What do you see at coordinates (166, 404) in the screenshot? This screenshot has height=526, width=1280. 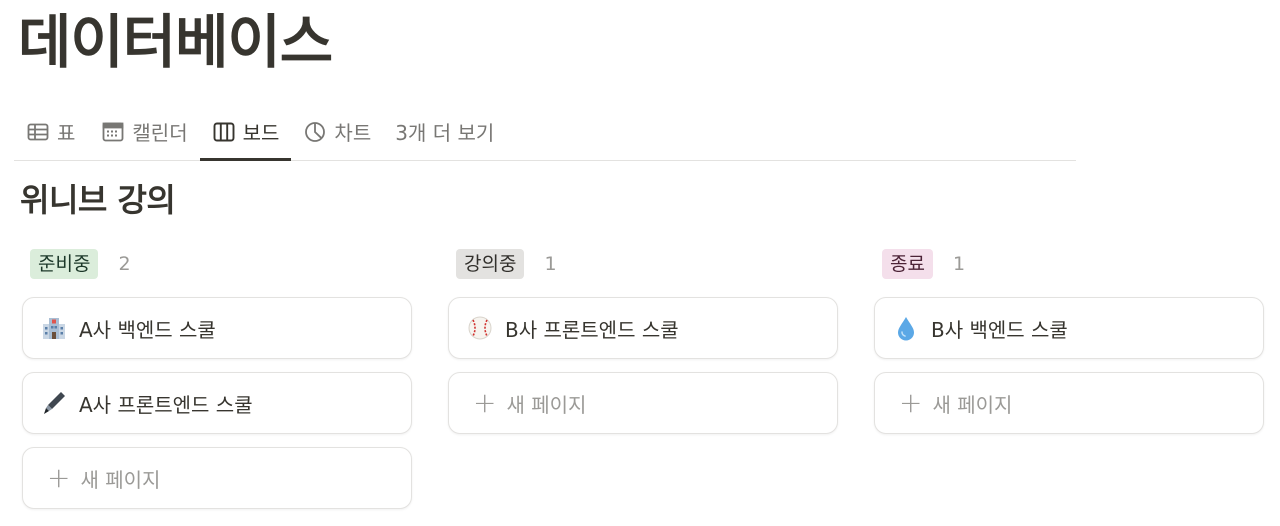 I see `card-title: A사 프론트엔드 스쿨` at bounding box center [166, 404].